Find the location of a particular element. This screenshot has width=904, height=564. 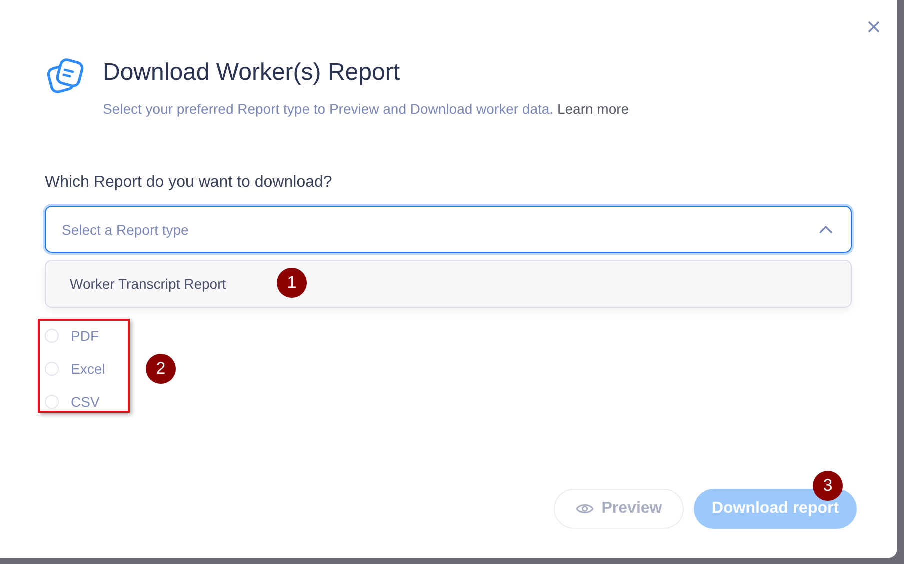

documents-icon is located at coordinates (66, 77).